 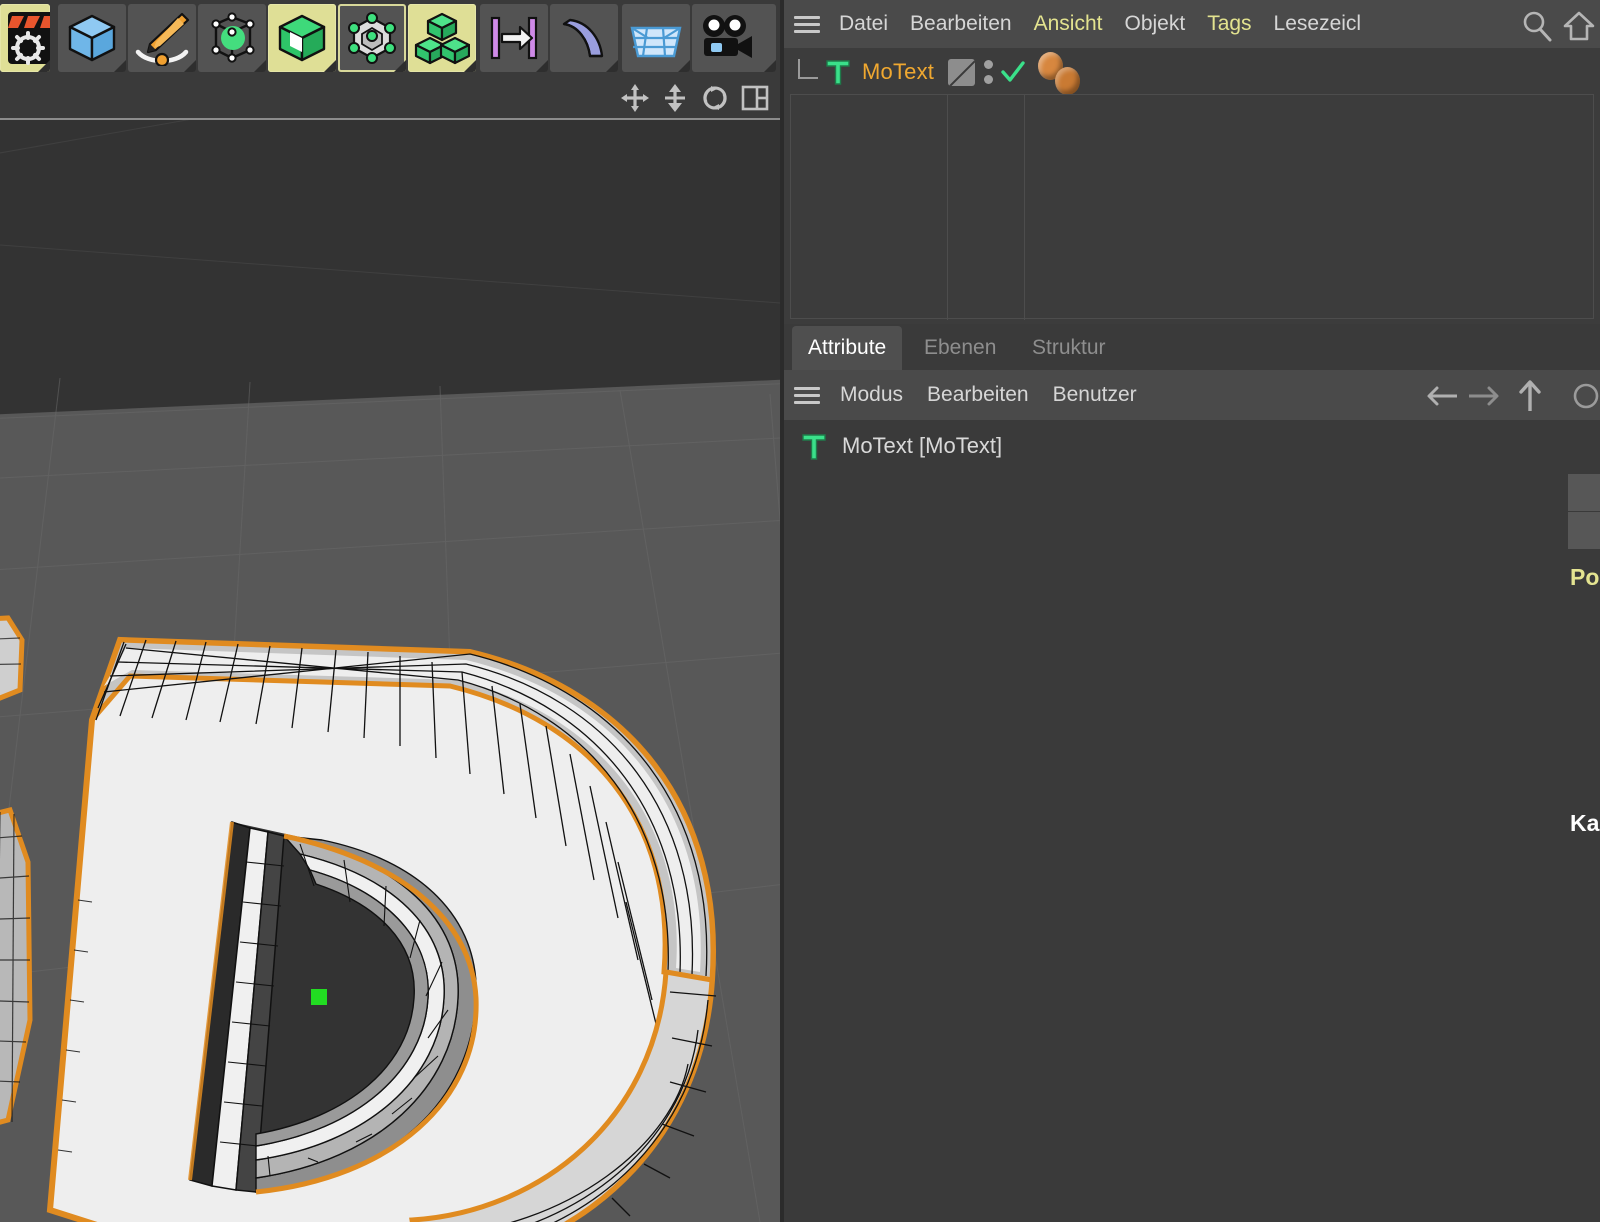 What do you see at coordinates (734, 38) in the screenshot?
I see `camera-icon` at bounding box center [734, 38].